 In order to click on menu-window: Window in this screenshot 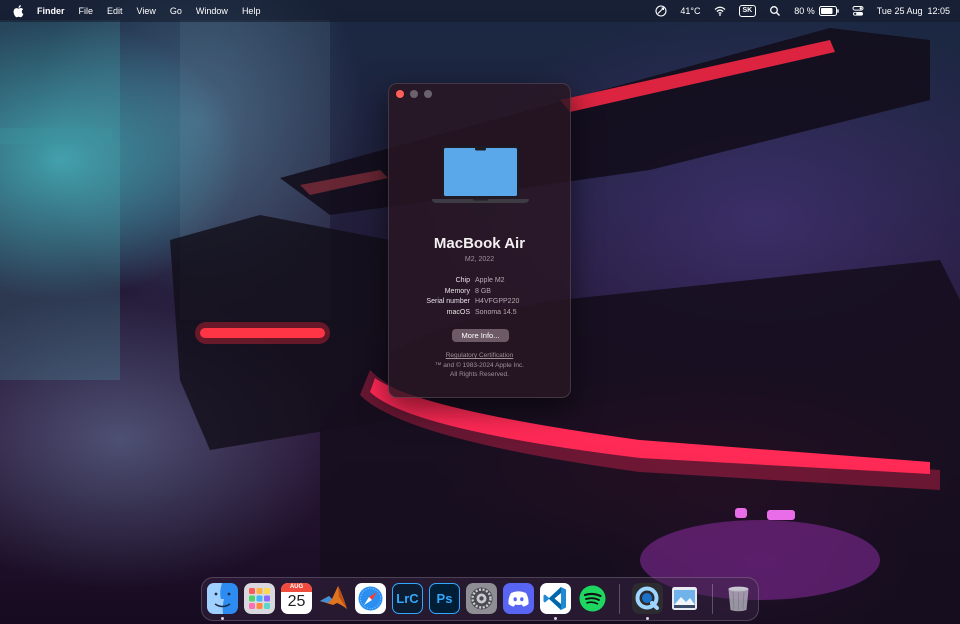, I will do `click(212, 11)`.